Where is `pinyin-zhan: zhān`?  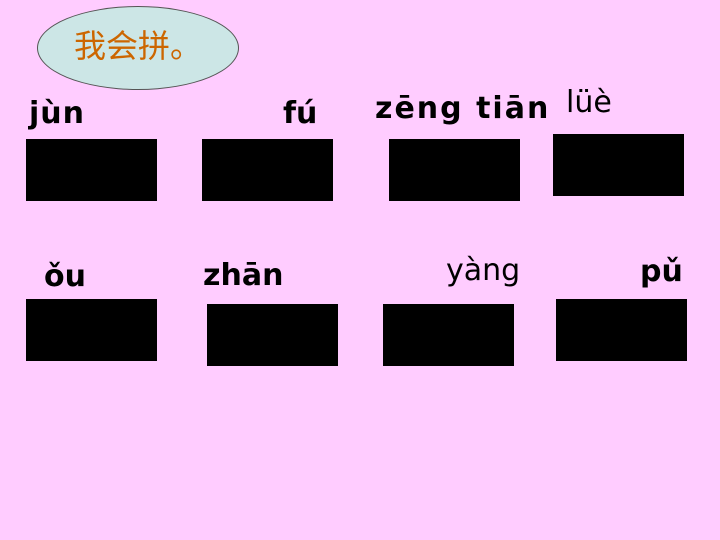
pinyin-zhan: zhān is located at coordinates (243, 275).